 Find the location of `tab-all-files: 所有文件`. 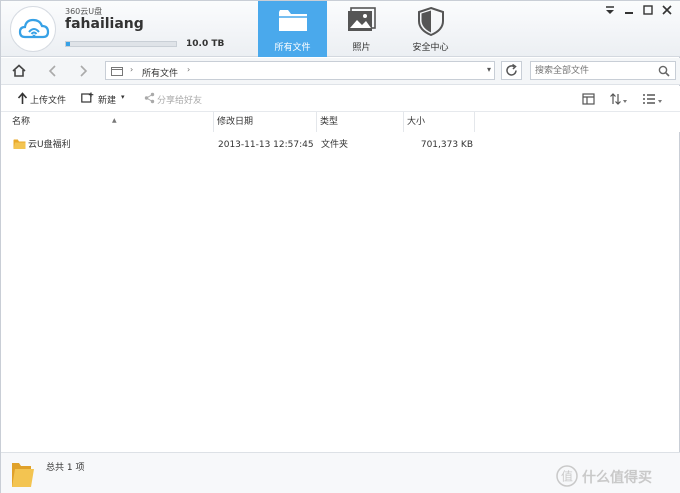

tab-all-files: 所有文件 is located at coordinates (292, 29).